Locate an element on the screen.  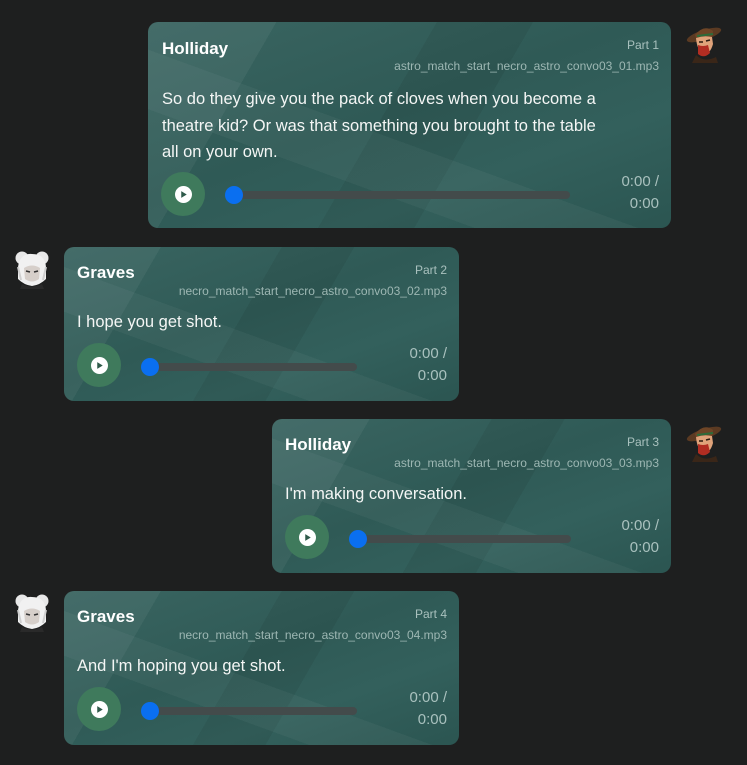
message-line: all on your own. is located at coordinates (220, 152).